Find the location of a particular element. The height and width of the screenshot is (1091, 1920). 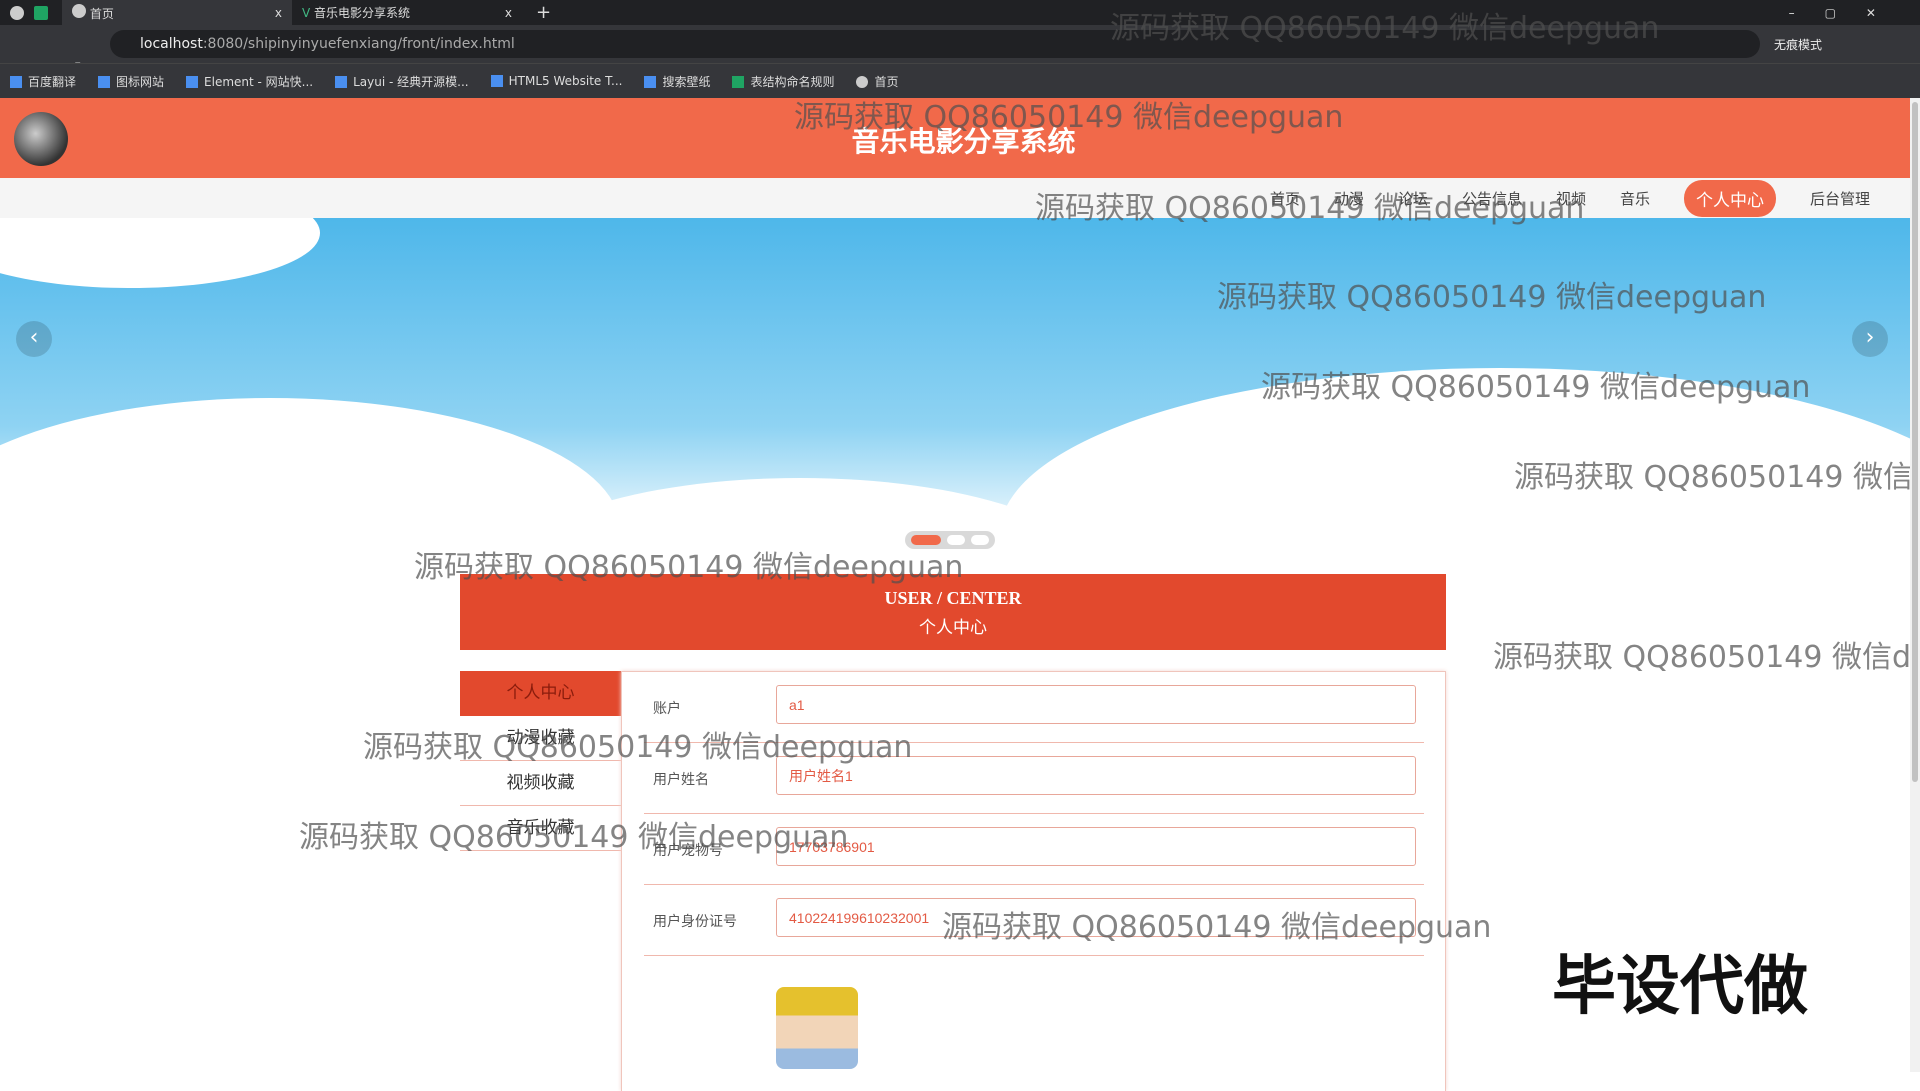

ad-text: 毕设代做 is located at coordinates (1680, 987).